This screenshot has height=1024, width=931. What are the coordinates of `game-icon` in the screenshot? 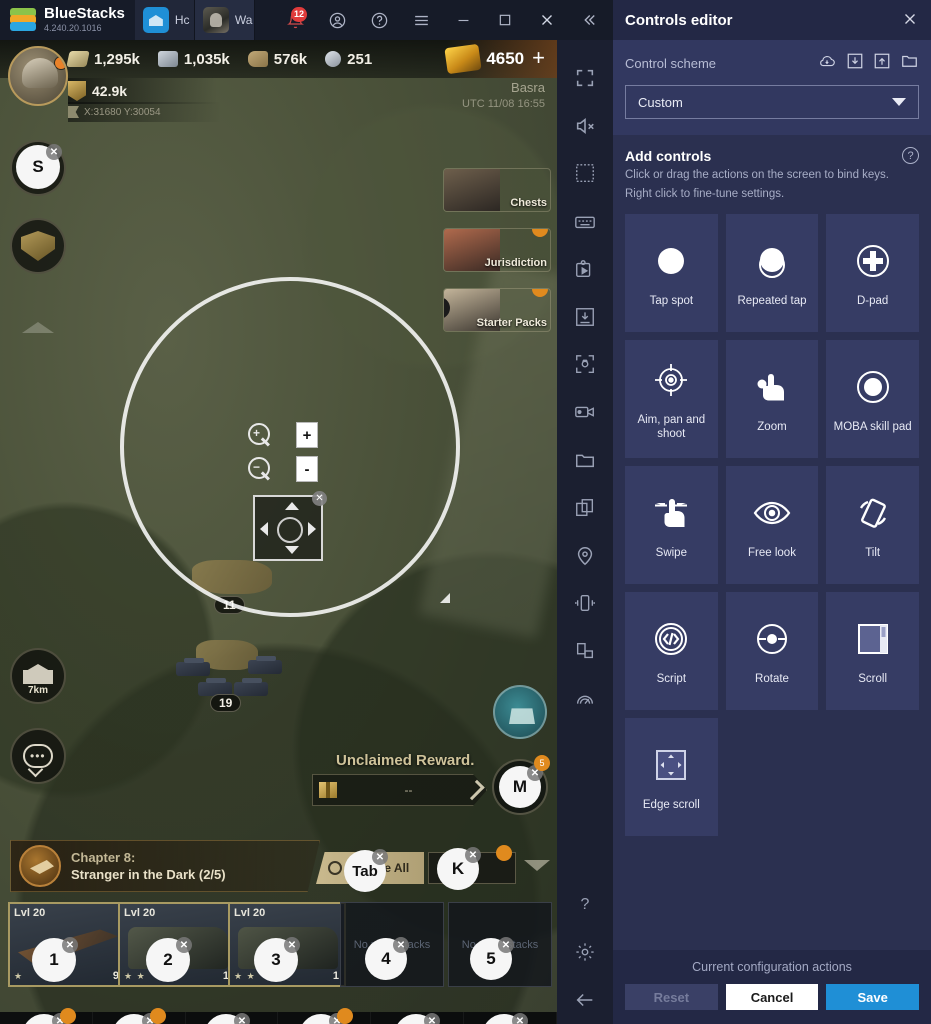 It's located at (215, 20).